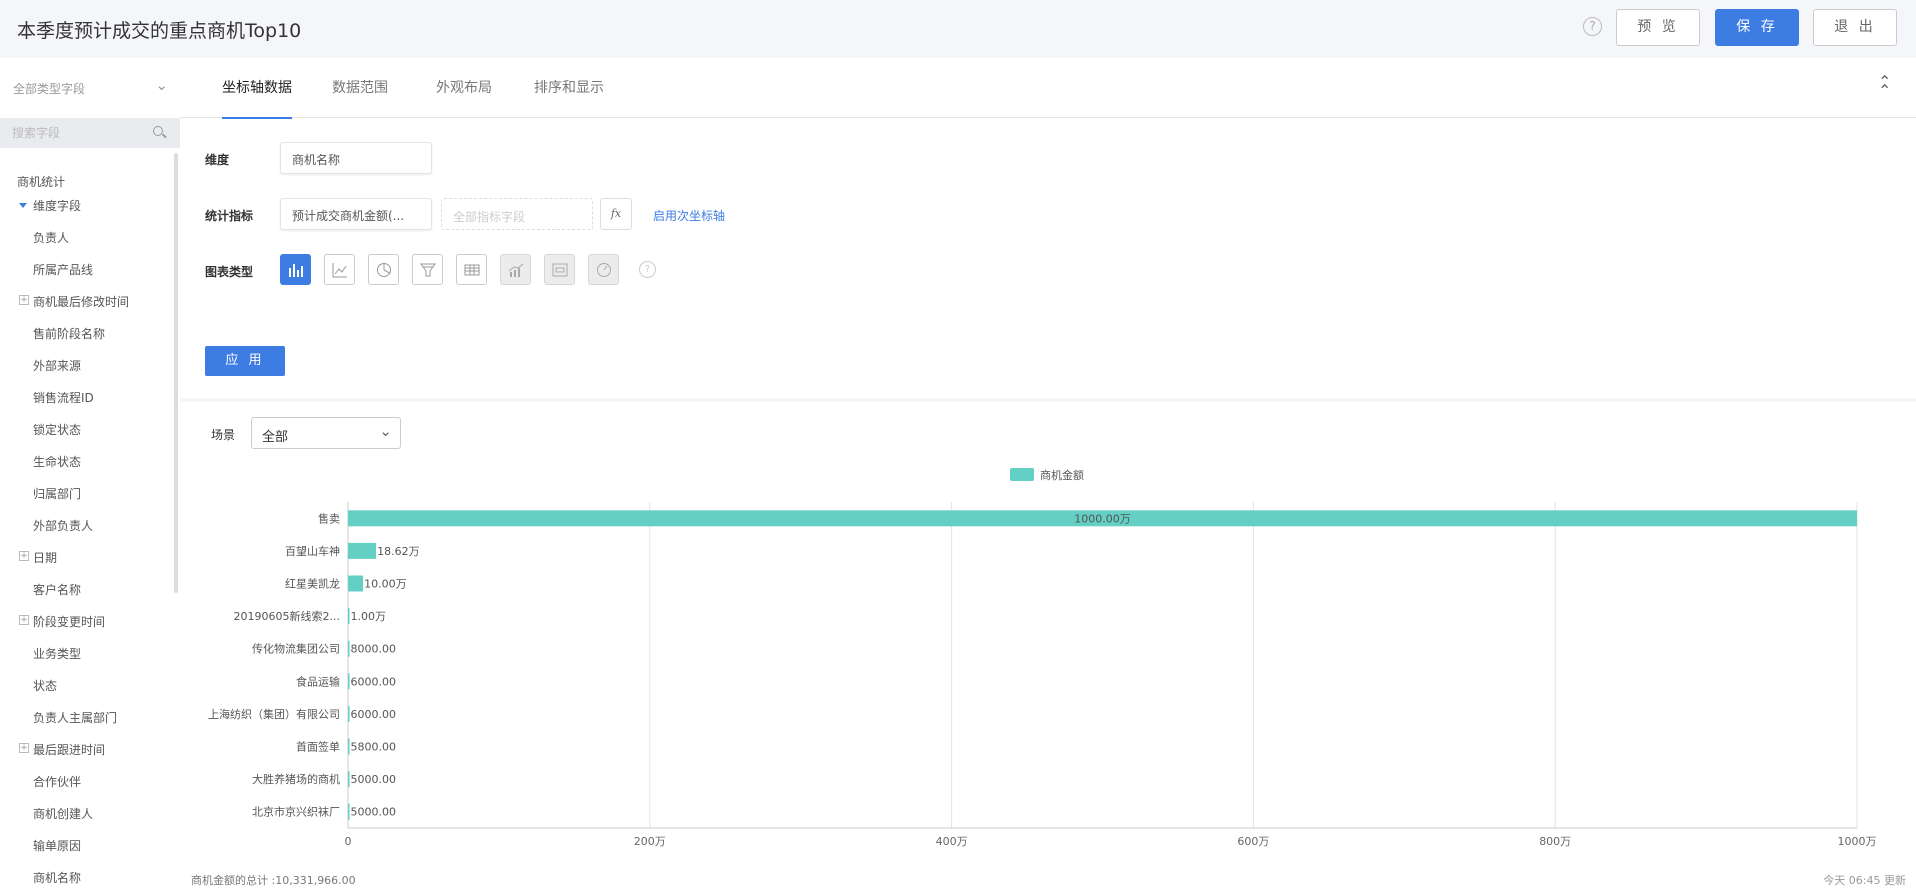 This screenshot has width=1916, height=892. I want to click on tree-item: 状态, so click(45, 685).